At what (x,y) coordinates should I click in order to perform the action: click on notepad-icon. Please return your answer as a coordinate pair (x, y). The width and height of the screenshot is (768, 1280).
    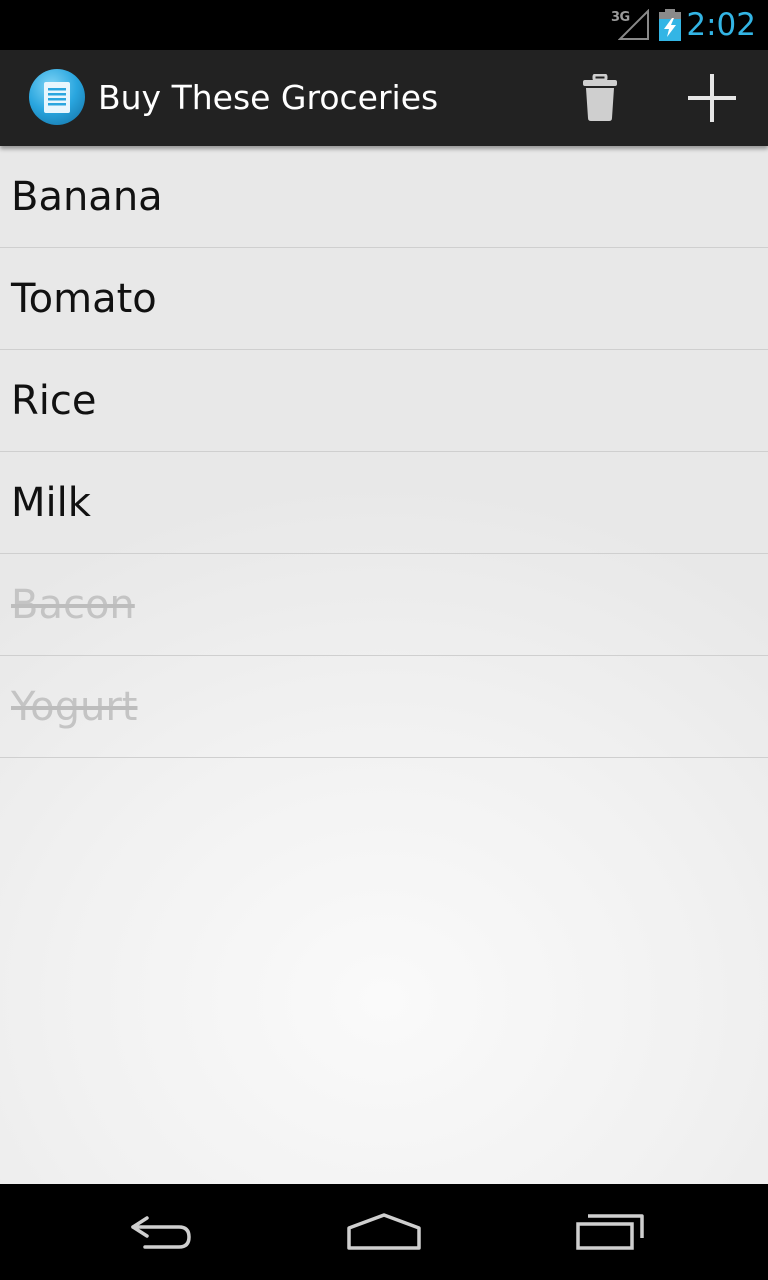
    Looking at the image, I should click on (57, 97).